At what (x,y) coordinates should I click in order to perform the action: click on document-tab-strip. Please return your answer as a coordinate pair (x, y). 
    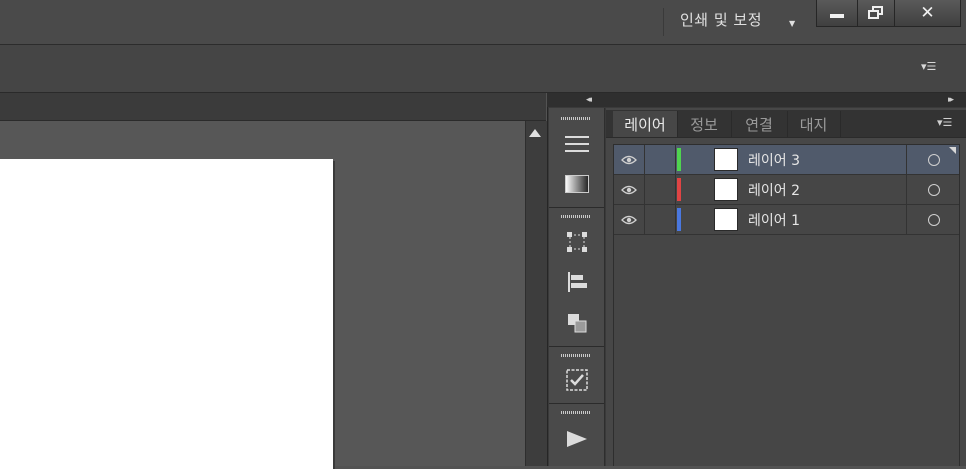
    Looking at the image, I should click on (273, 107).